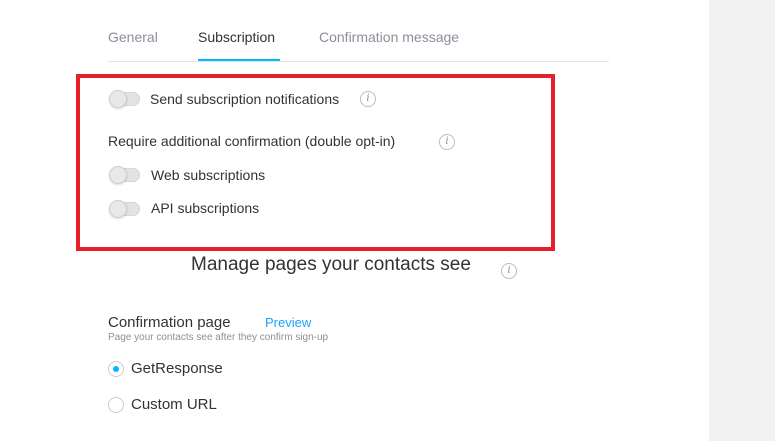  I want to click on send-notifications-toggle, so click(124, 99).